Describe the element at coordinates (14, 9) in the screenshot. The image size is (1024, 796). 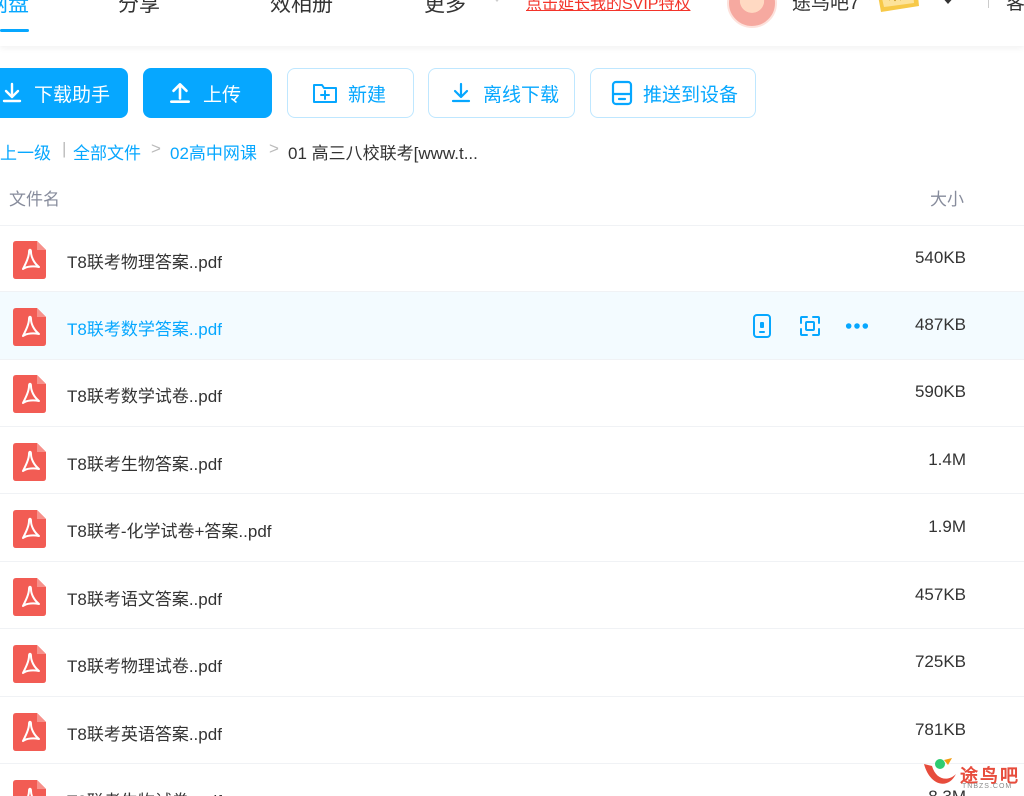
I see `tab-netdisk: 网盘` at that location.